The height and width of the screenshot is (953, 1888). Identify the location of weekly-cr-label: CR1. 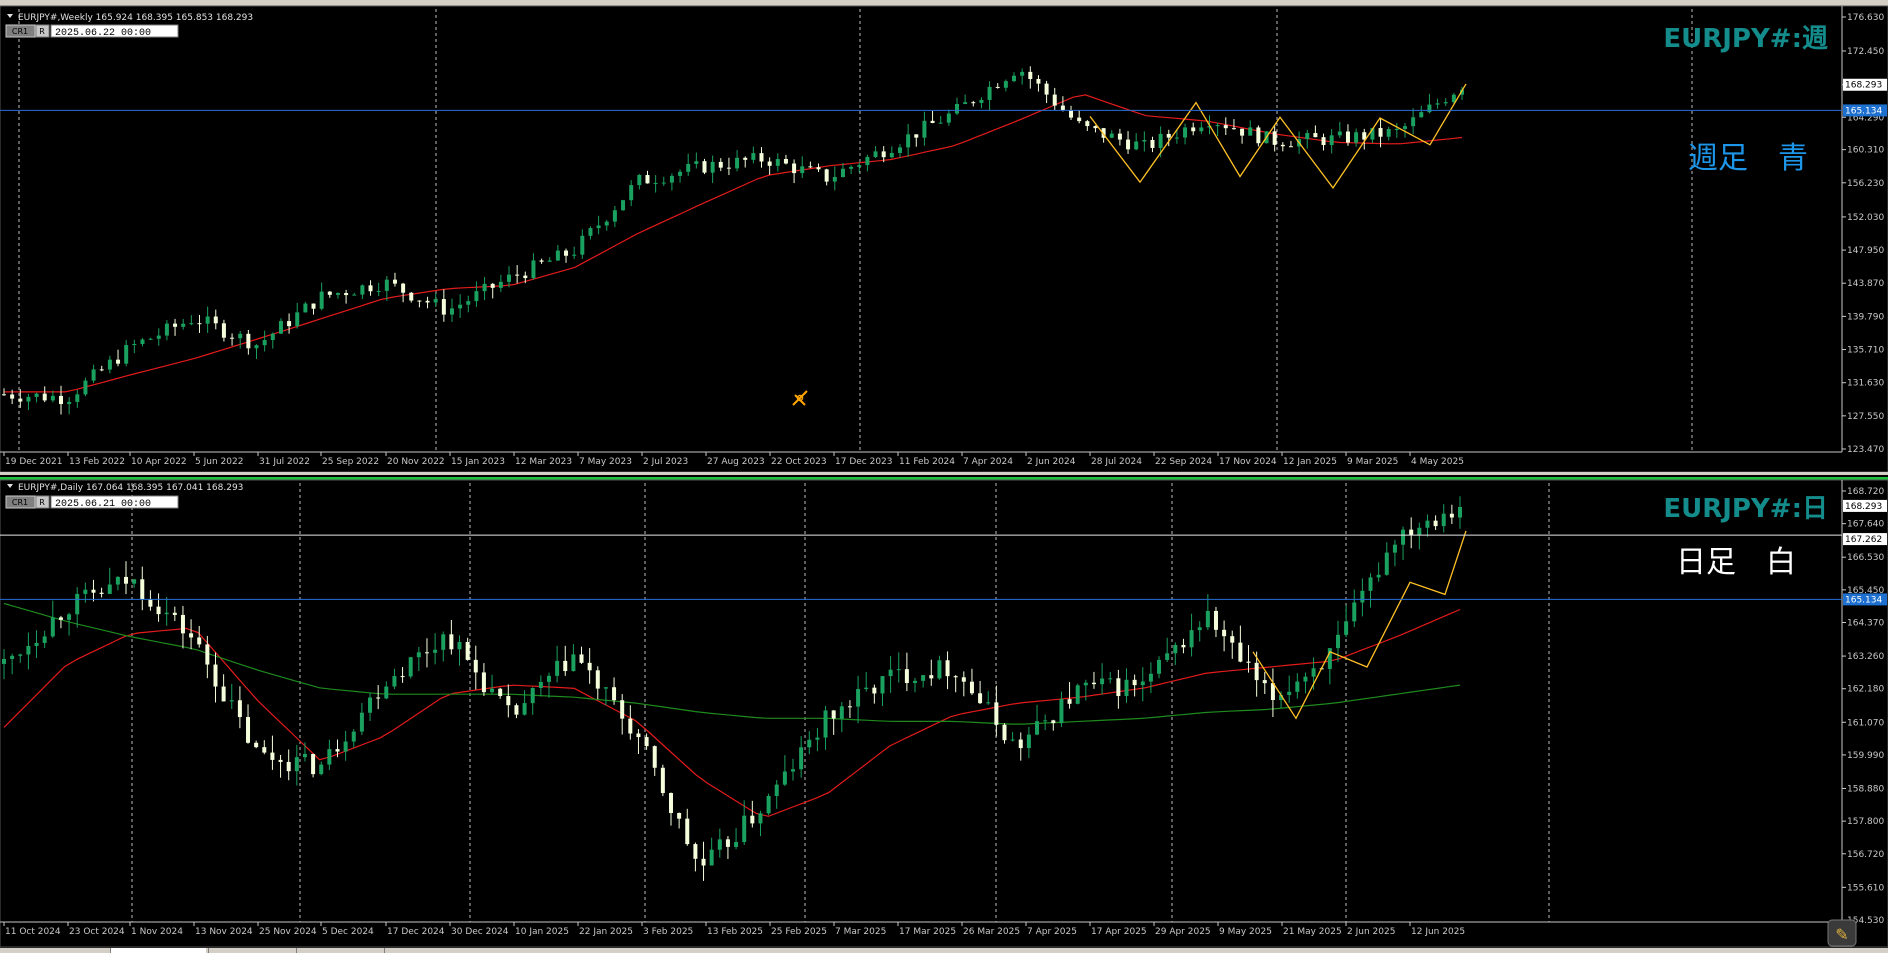
(20, 31).